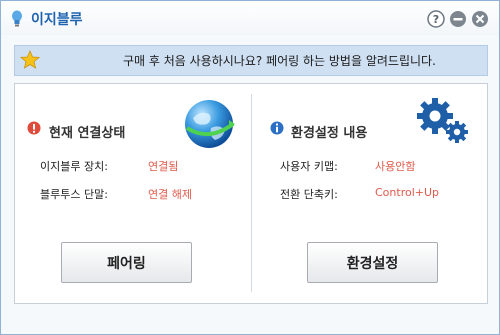 This screenshot has width=500, height=335. Describe the element at coordinates (210, 124) in the screenshot. I see `globe-icon` at that location.